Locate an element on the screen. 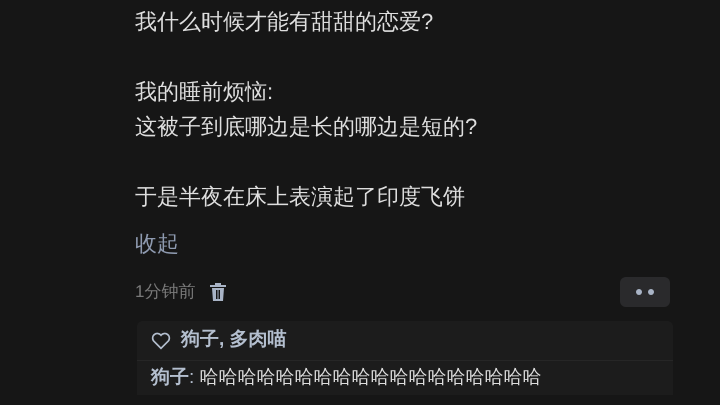 The height and width of the screenshot is (405, 720). comment-text: 我什么时候才能有甜甜的恋爱? is located at coordinates (284, 22).